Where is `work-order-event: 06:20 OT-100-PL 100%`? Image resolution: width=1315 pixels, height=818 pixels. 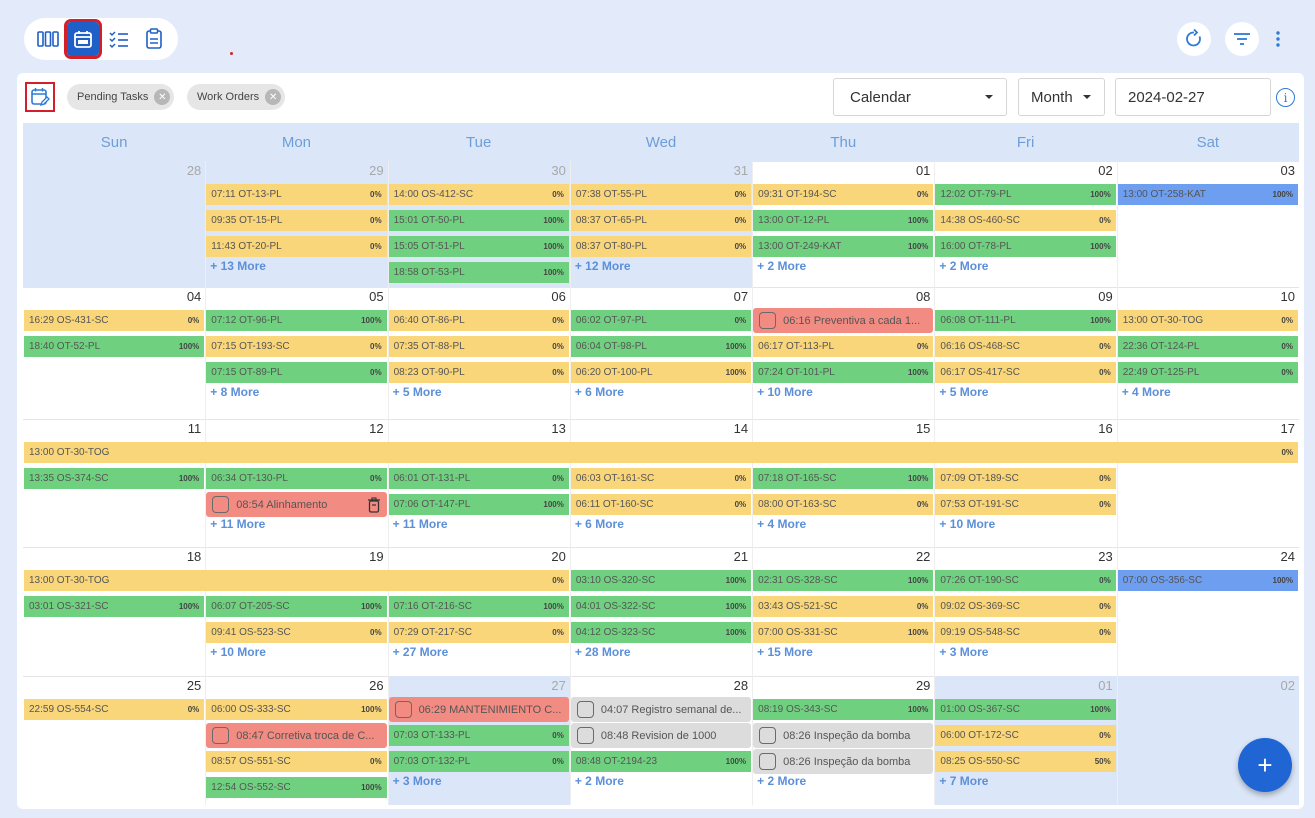
work-order-event: 06:20 OT-100-PL 100% is located at coordinates (661, 372).